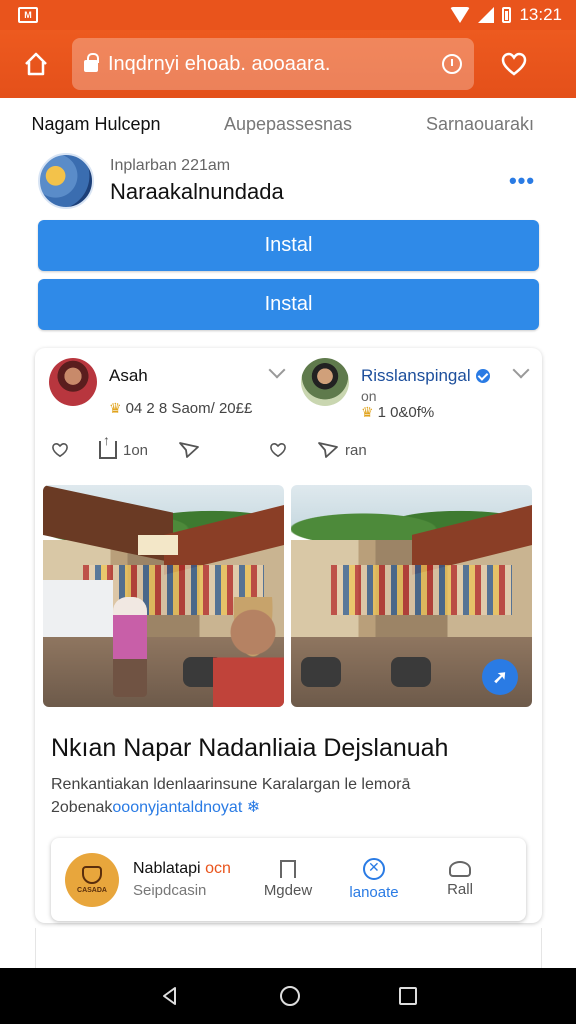 This screenshot has height=1024, width=576. I want to click on post-headline: Nkıan Napar Nadanliaia Dejslanuah, so click(250, 748).